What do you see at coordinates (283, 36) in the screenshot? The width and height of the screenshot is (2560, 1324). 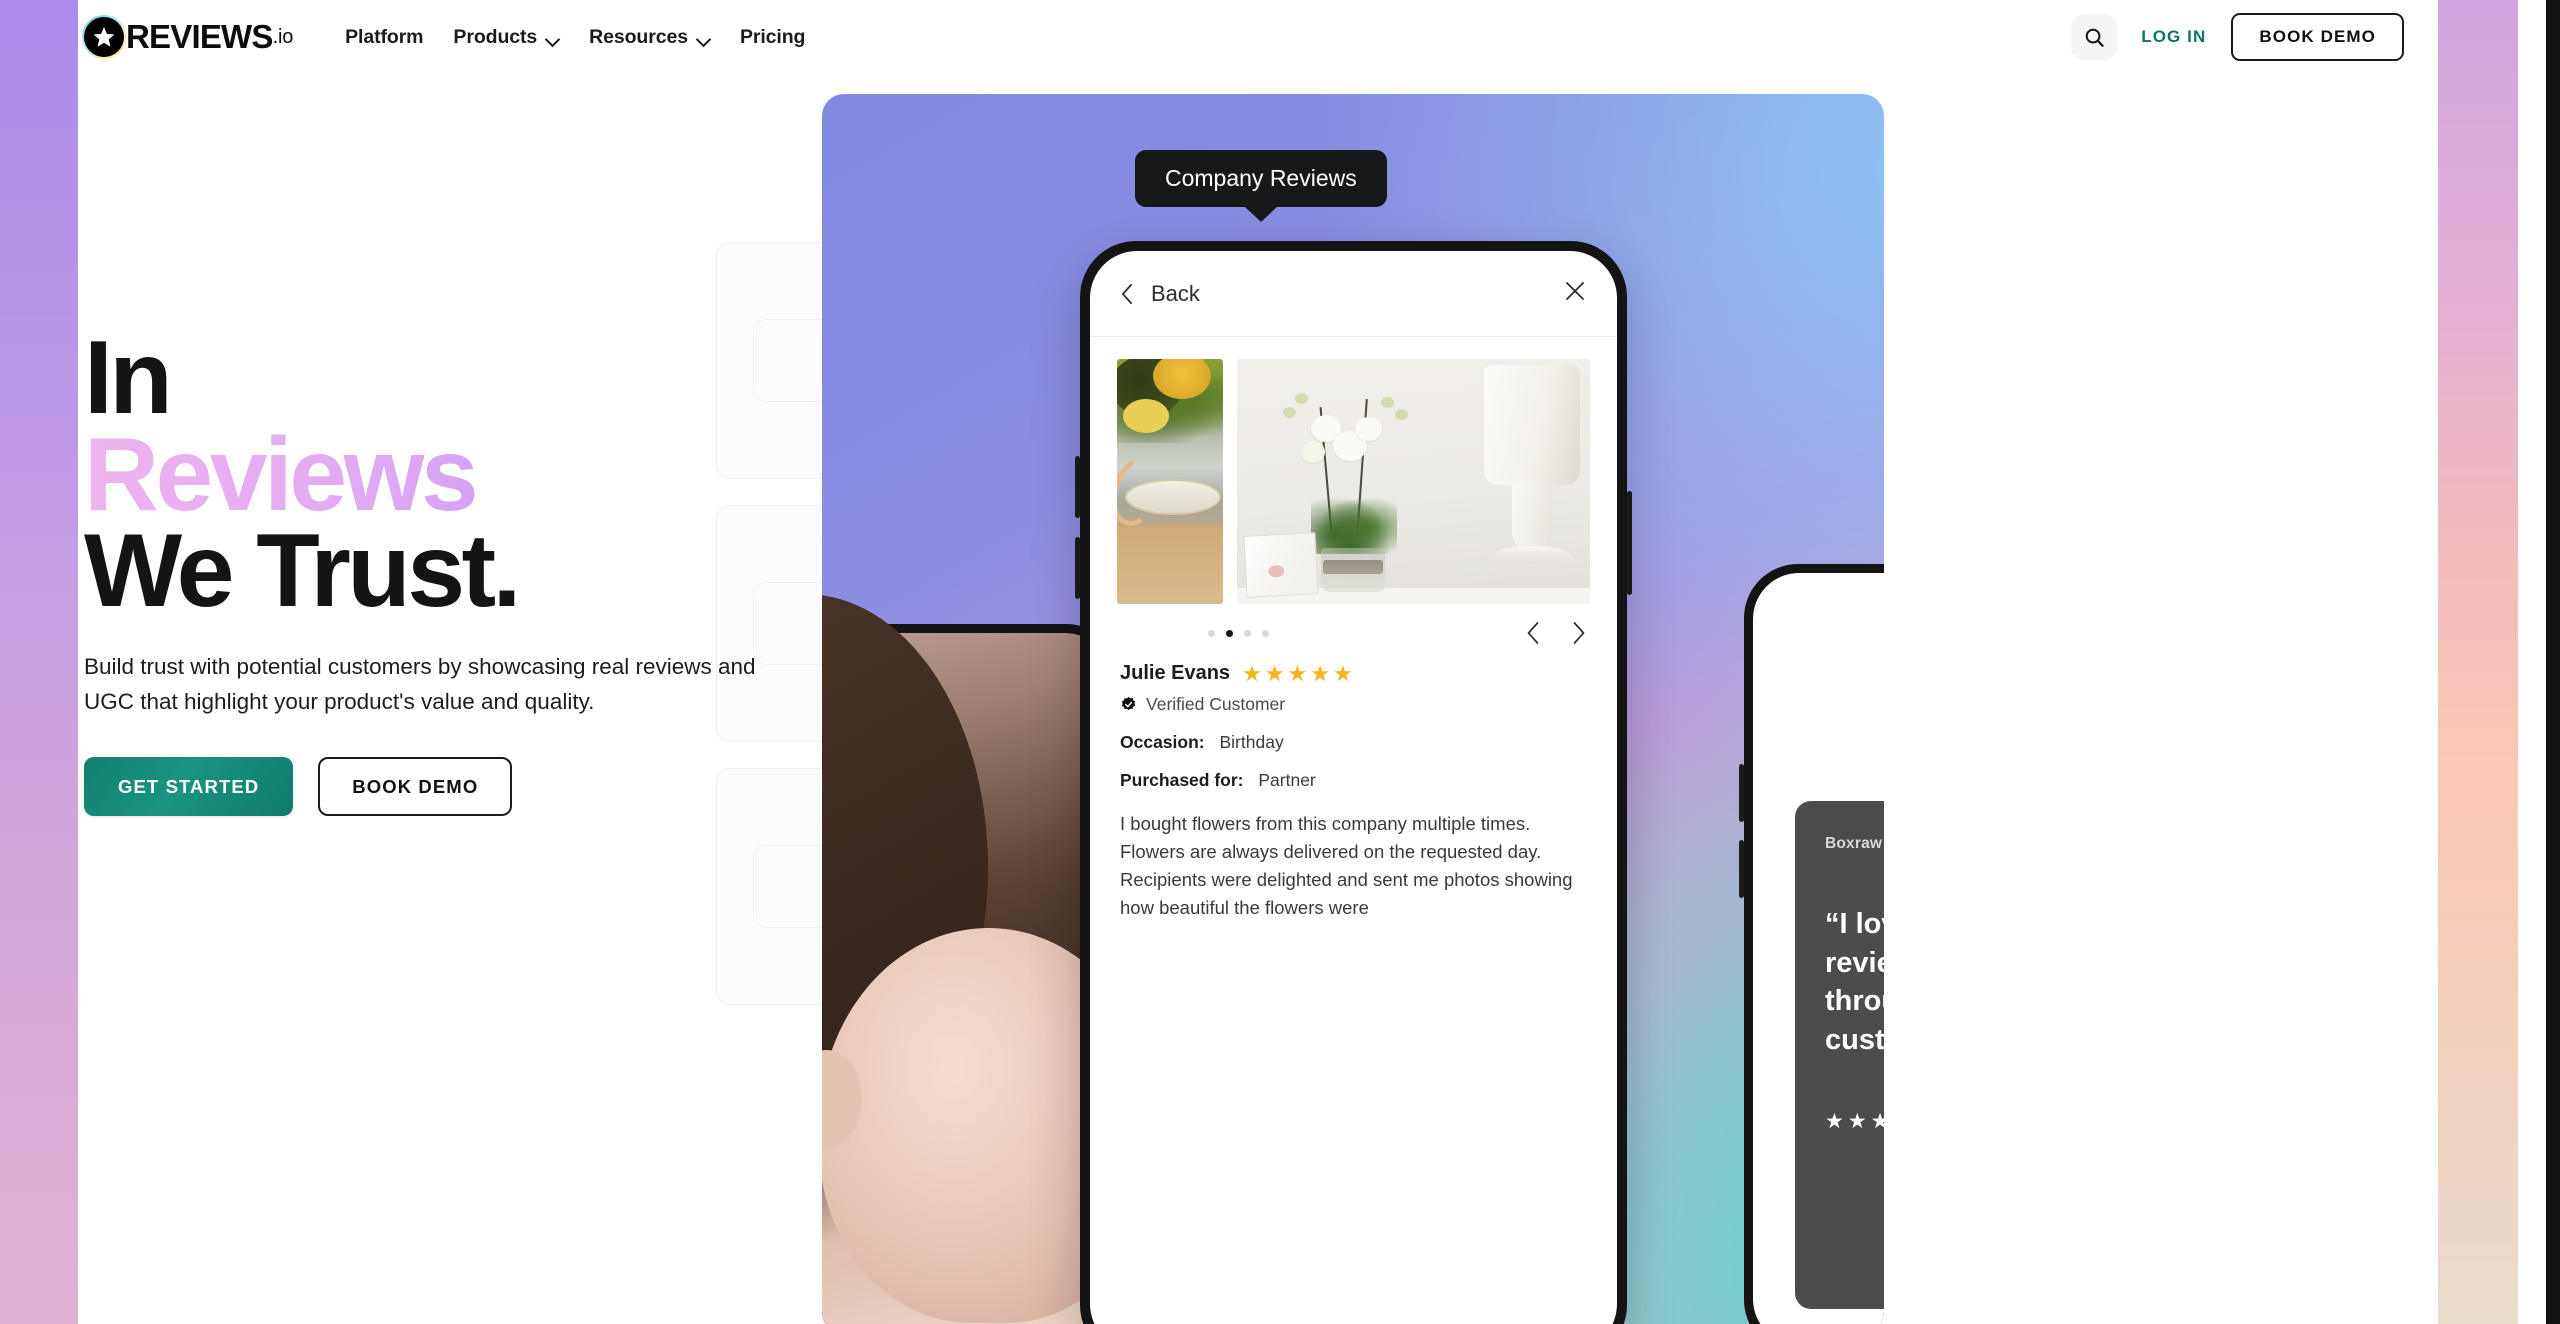 I see `logo-suffix: .io` at bounding box center [283, 36].